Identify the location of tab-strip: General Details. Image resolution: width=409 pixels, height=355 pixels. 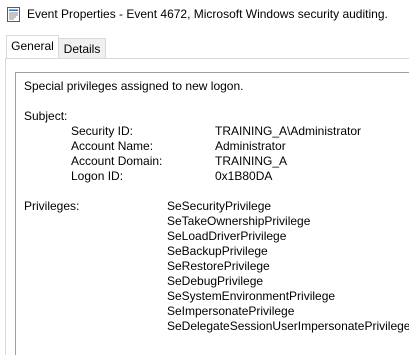
(204, 46).